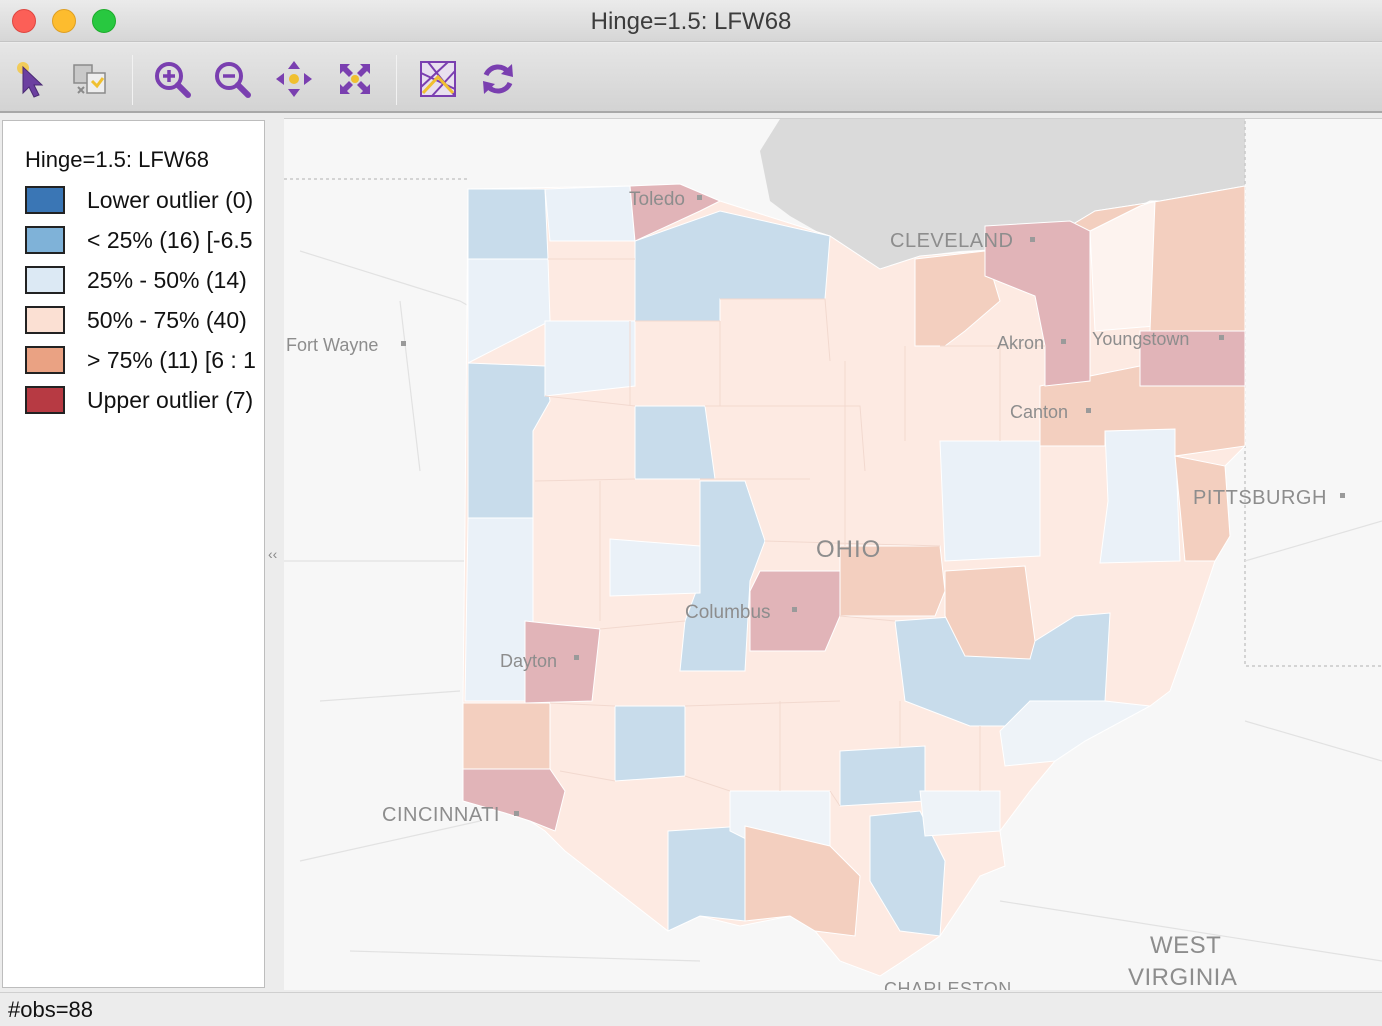 Image resolution: width=1382 pixels, height=1026 pixels. I want to click on select-pointer-icon, so click(30, 80).